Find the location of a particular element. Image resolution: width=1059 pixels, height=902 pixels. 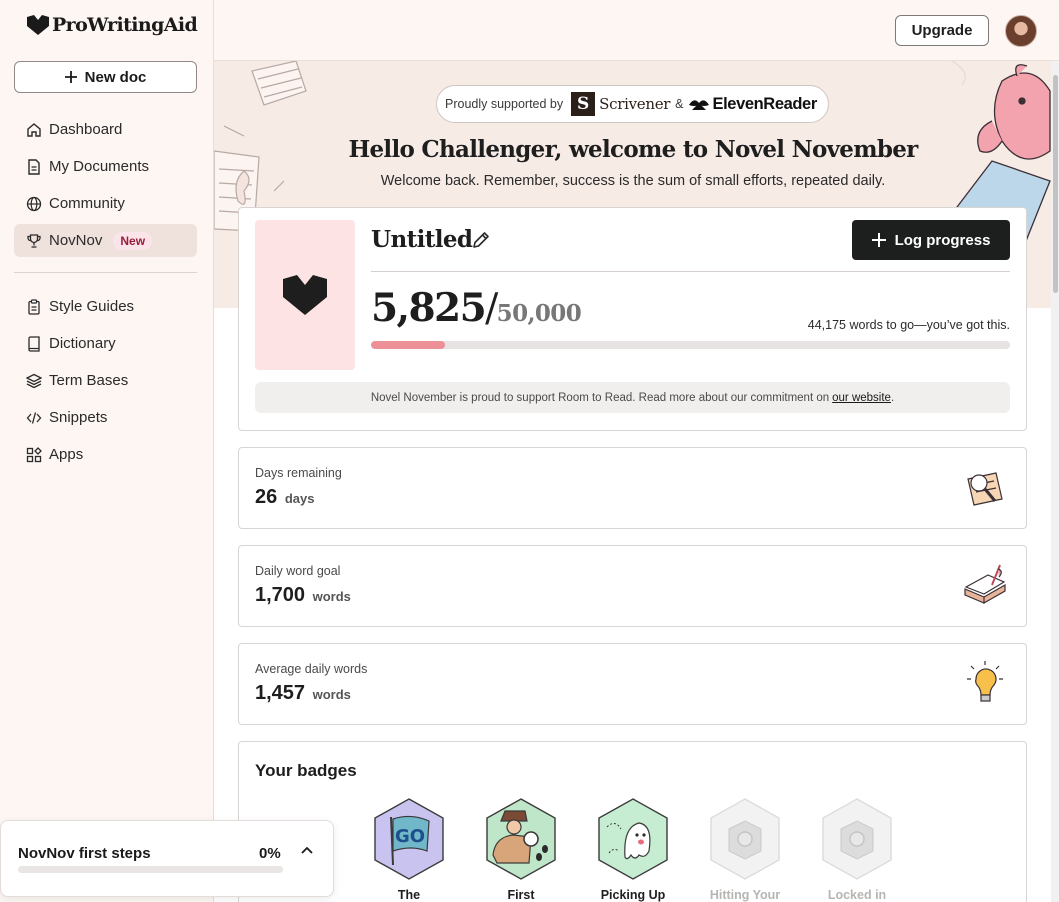

go-flag-badge-icon: GO is located at coordinates (409, 839).